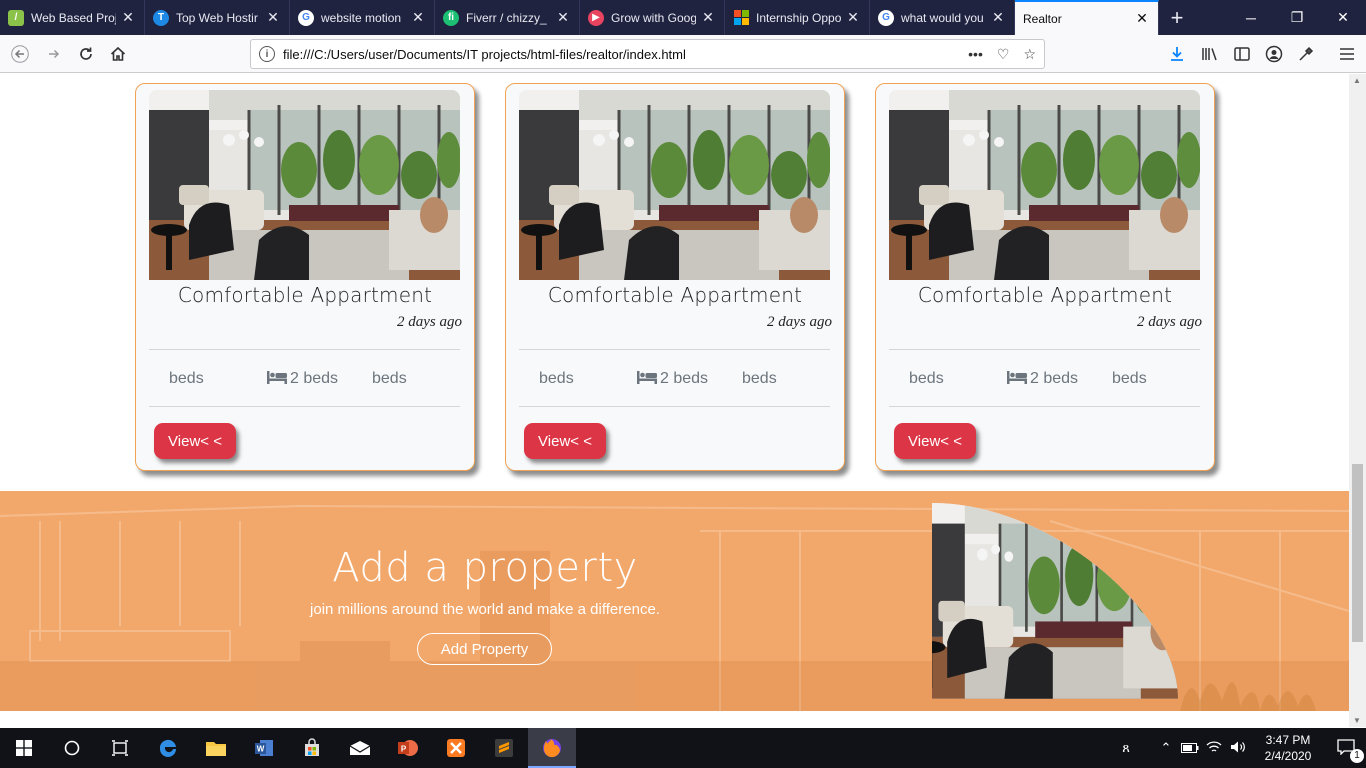  What do you see at coordinates (1129, 378) in the screenshot?
I see `feature-right: beds` at bounding box center [1129, 378].